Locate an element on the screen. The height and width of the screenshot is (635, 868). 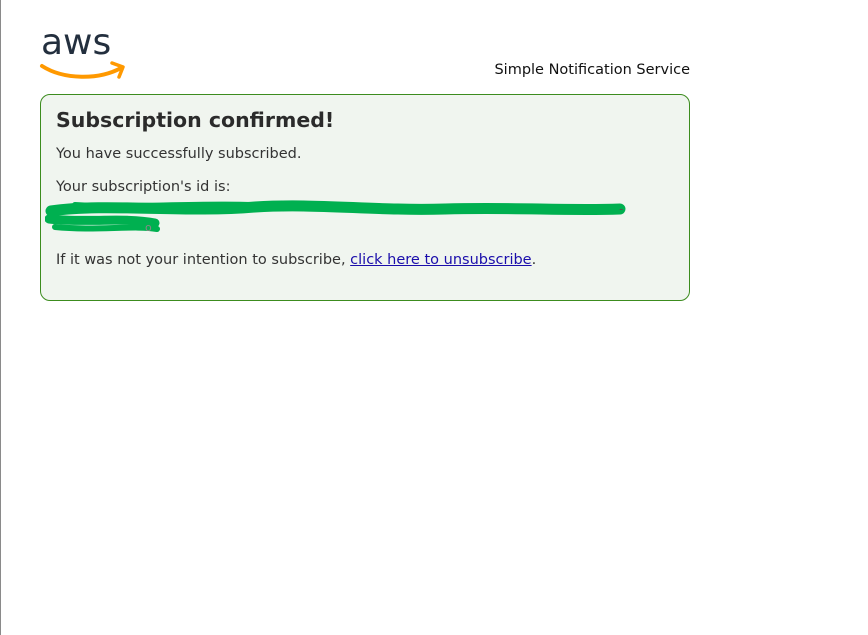
service-name: Simple Notification Service is located at coordinates (592, 70).